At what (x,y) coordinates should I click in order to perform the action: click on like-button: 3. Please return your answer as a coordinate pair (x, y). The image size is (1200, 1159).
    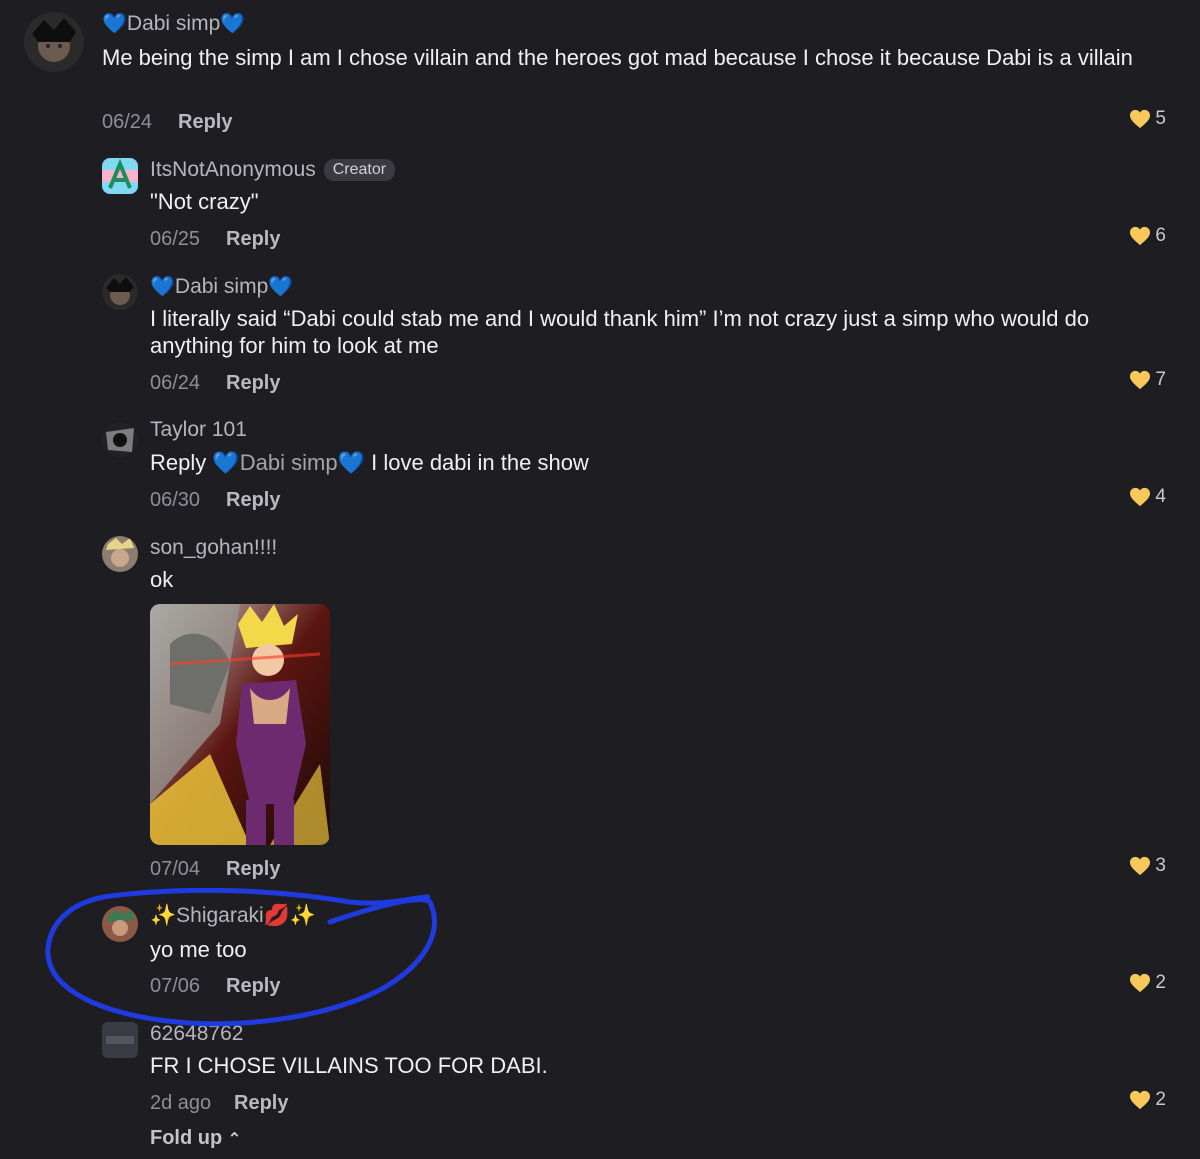
    Looking at the image, I should click on (1147, 866).